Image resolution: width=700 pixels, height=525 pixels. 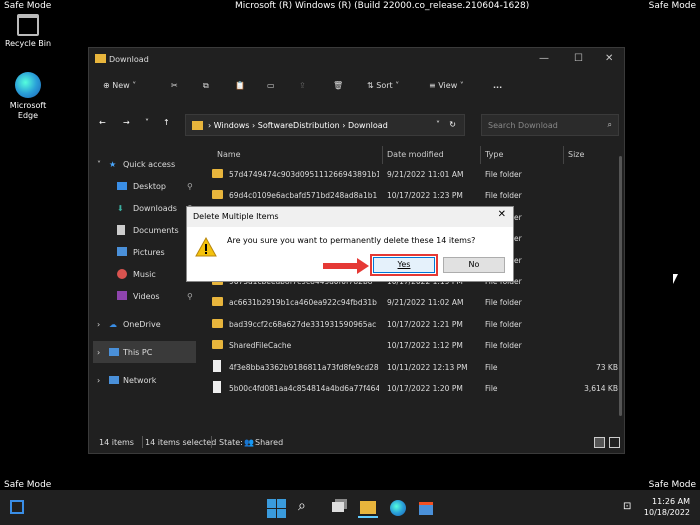 What do you see at coordinates (494, 154) in the screenshot?
I see `column-type: Type` at bounding box center [494, 154].